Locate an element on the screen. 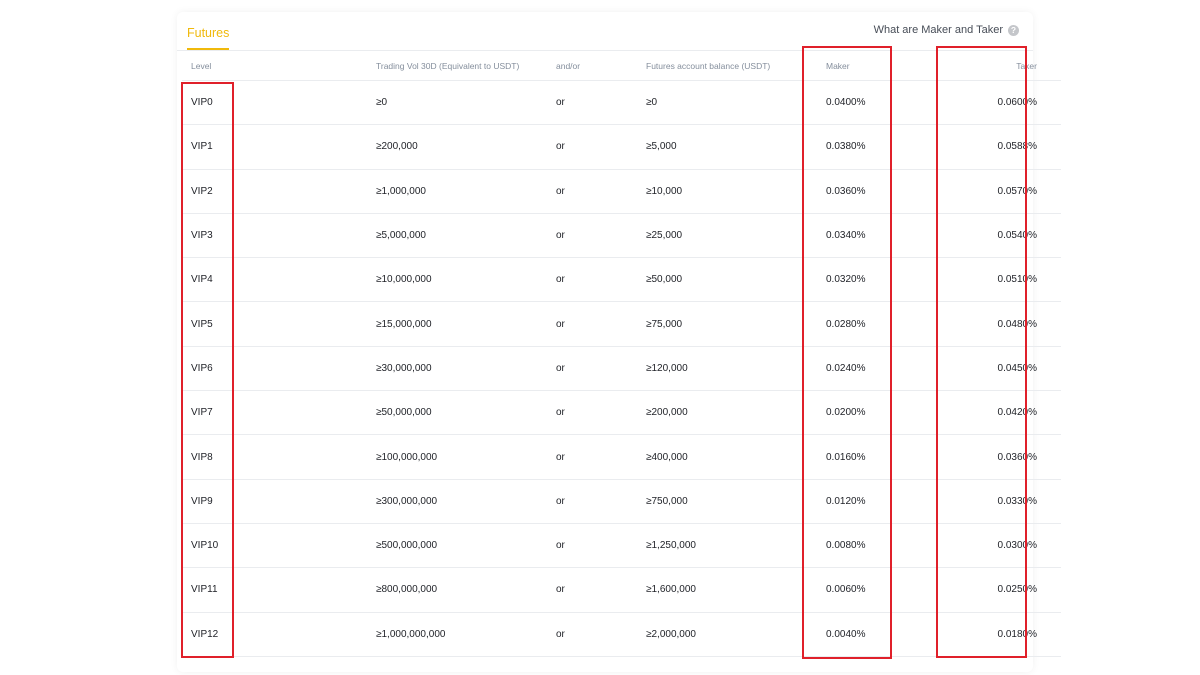 The width and height of the screenshot is (1200, 675). table-row: VIP6 ≥30,000,000 or ≥120,000 0.0240% 0.0450% is located at coordinates (621, 369).